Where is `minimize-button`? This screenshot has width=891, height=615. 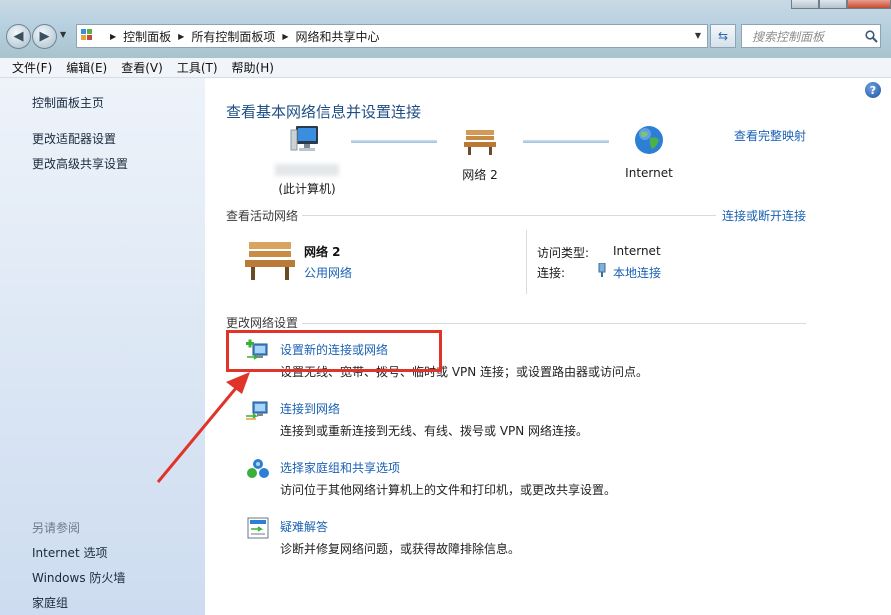 minimize-button is located at coordinates (805, 4).